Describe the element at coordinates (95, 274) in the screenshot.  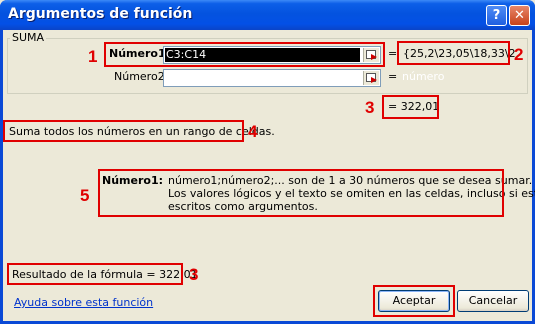
I see `annotation-box-formula-result` at that location.